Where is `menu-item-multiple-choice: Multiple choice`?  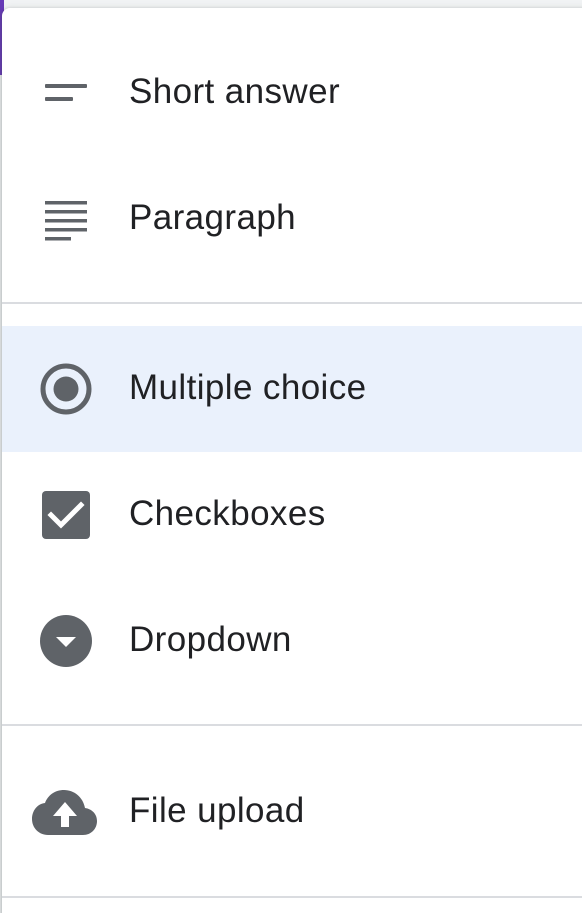 menu-item-multiple-choice: Multiple choice is located at coordinates (292, 389).